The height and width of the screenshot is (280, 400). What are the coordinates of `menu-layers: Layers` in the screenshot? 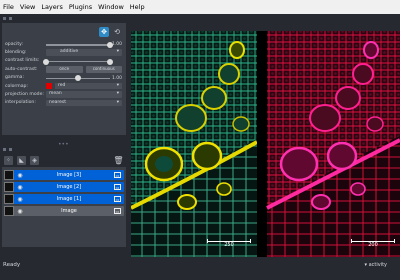 It's located at (52, 7).